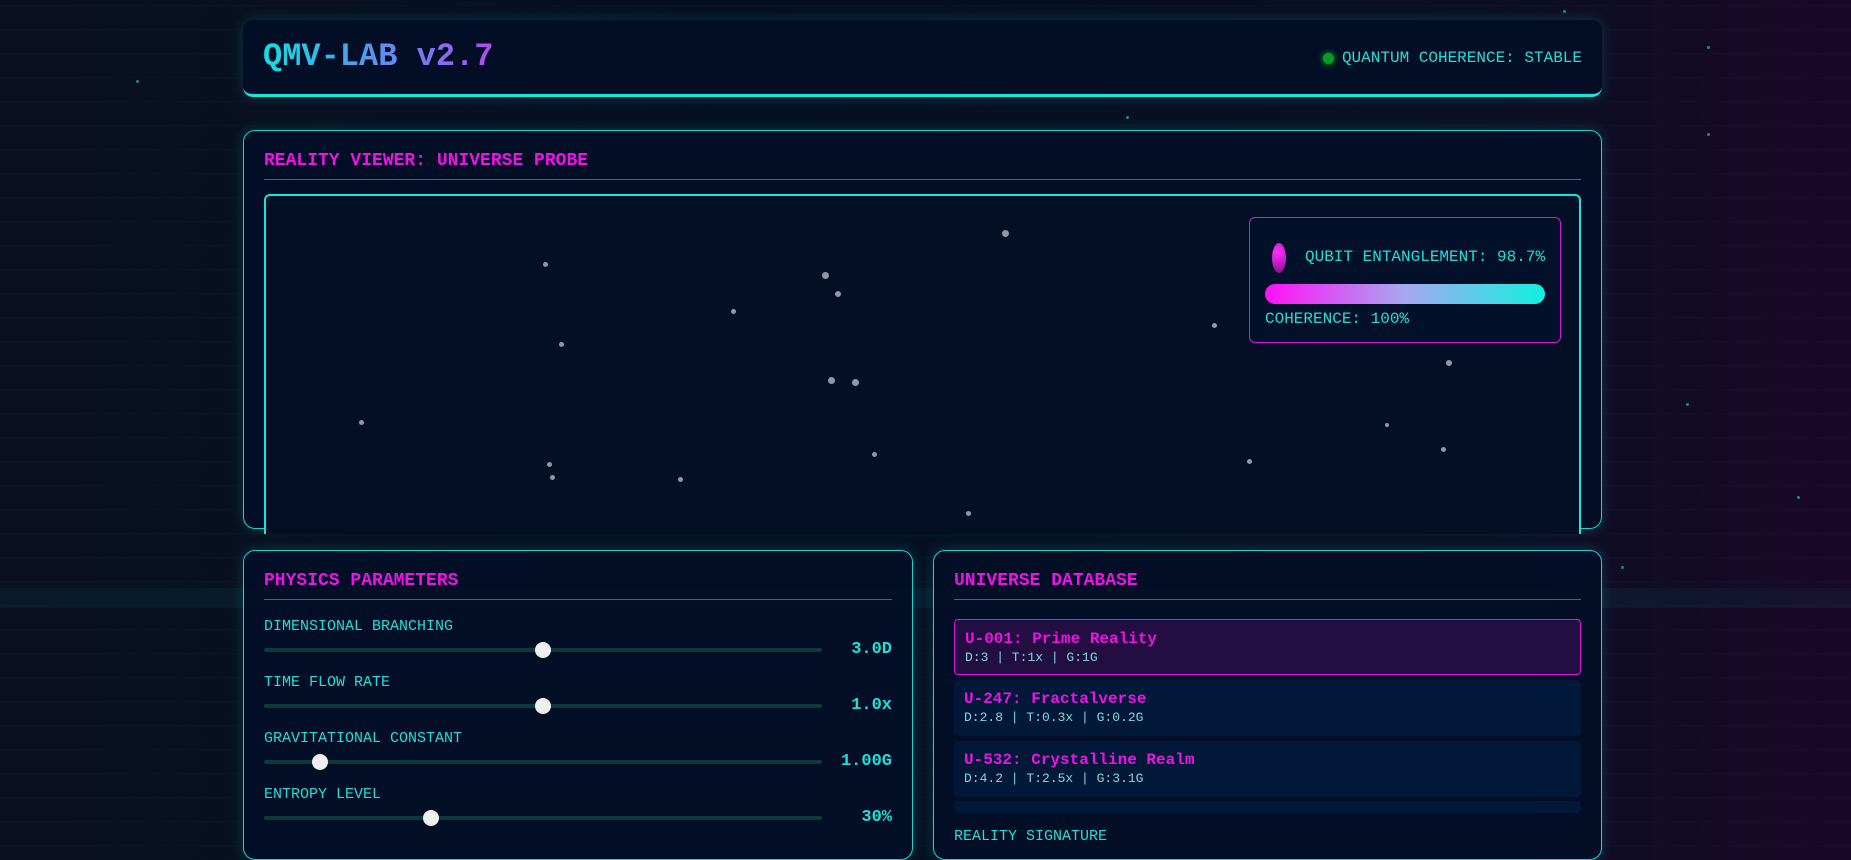 The image size is (1851, 860). Describe the element at coordinates (1279, 258) in the screenshot. I see `qubit-orb-icon` at that location.